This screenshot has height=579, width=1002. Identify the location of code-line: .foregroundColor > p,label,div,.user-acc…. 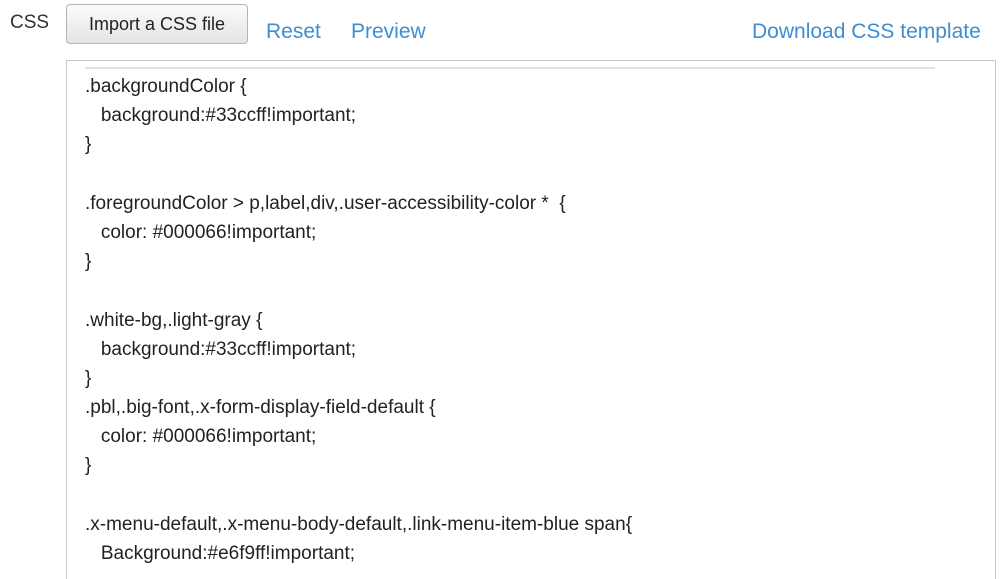
(325, 203).